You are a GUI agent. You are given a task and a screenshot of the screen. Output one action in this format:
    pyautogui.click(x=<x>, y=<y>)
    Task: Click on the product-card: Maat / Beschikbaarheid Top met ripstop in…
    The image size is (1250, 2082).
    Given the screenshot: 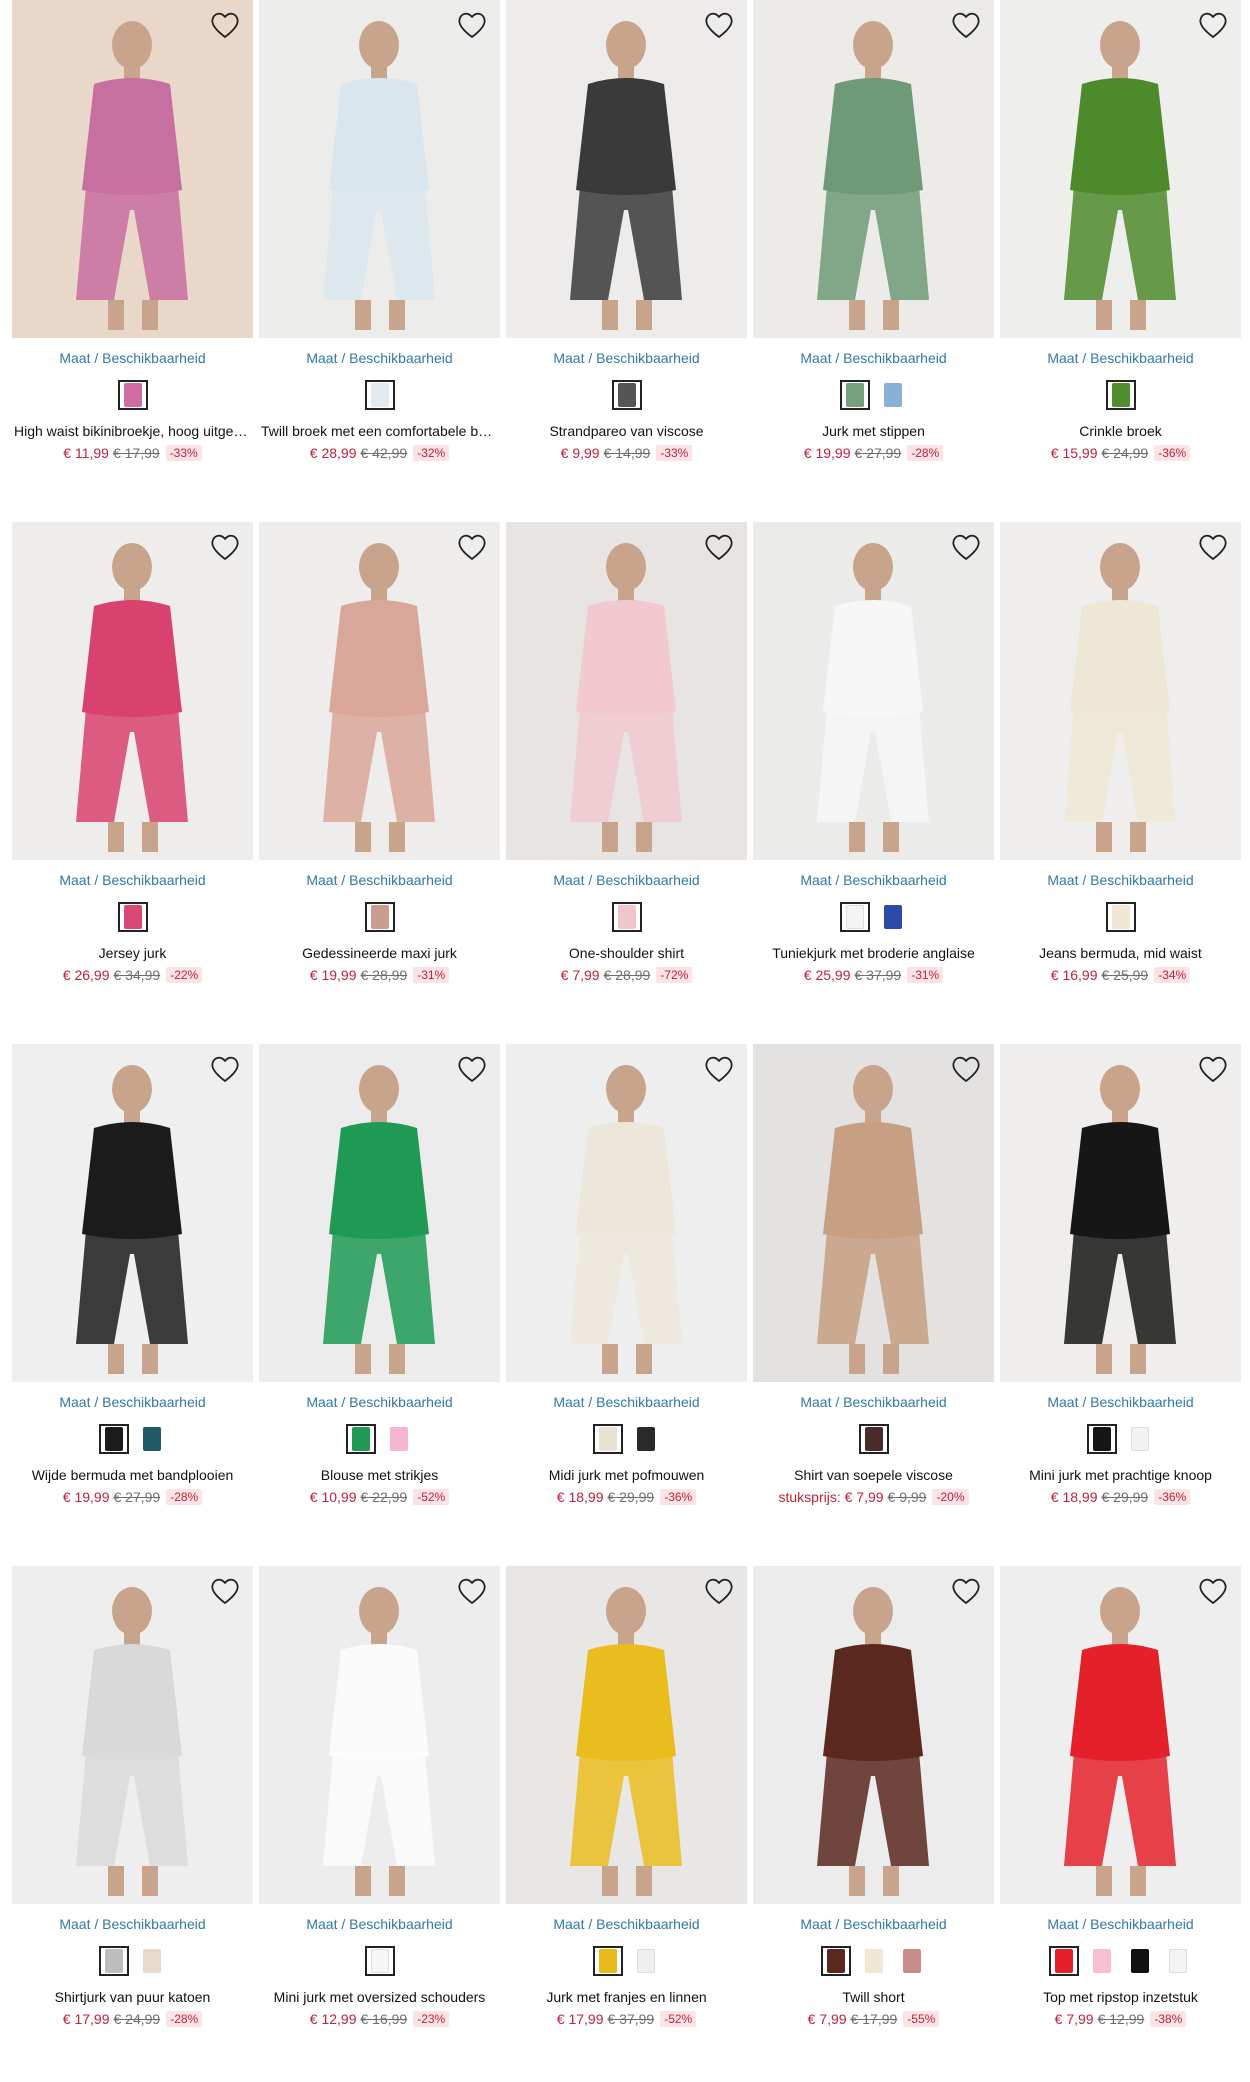 What is the action you would take?
    pyautogui.click(x=1120, y=1806)
    